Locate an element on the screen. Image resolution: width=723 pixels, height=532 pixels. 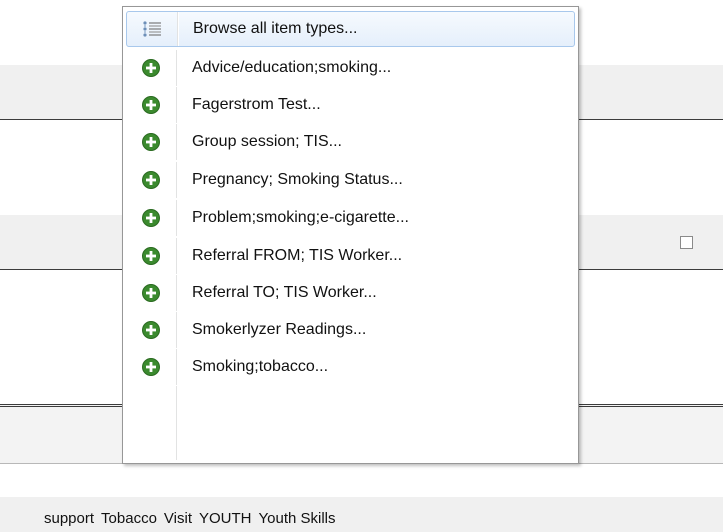
tag-list: support Tobacco Visit YOUTH Youth Skills is located at coordinates (190, 518).